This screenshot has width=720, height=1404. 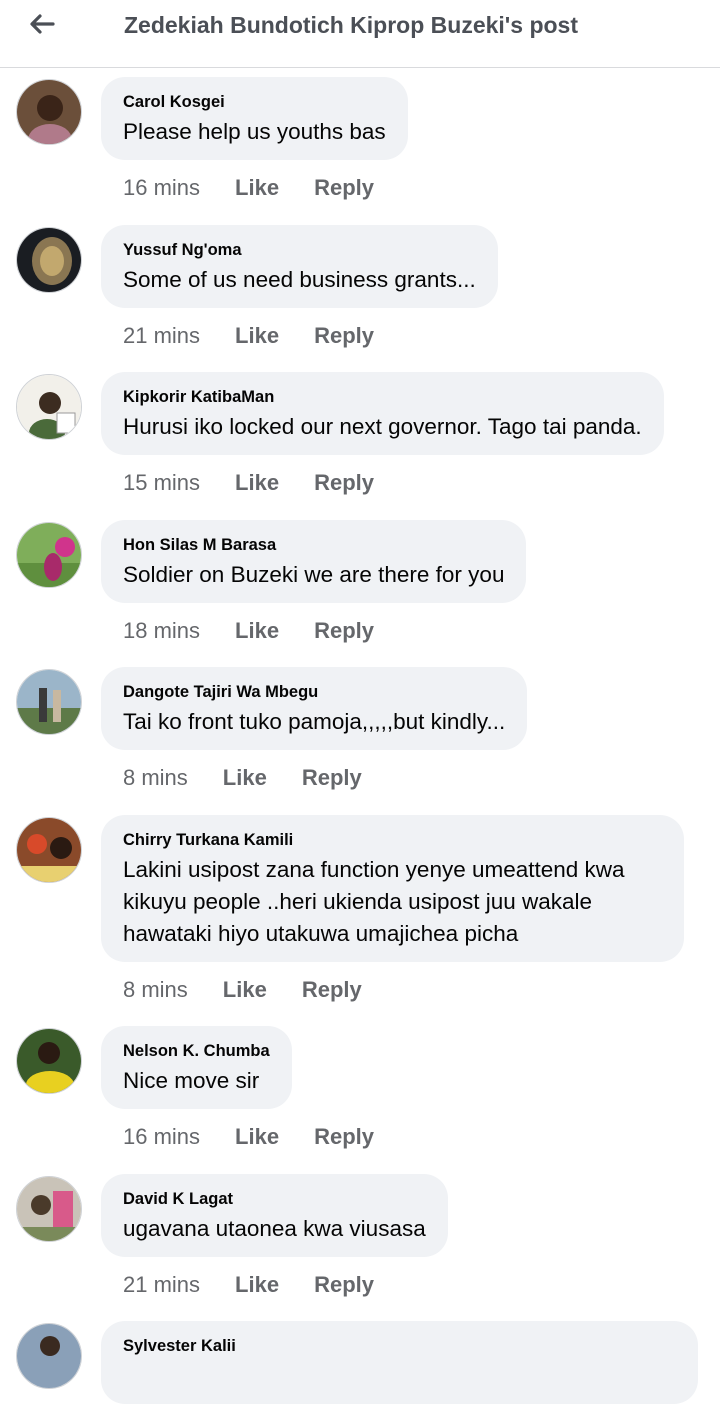 I want to click on comment-text: ugavana utaonea kwa viusasa, so click(x=274, y=1228).